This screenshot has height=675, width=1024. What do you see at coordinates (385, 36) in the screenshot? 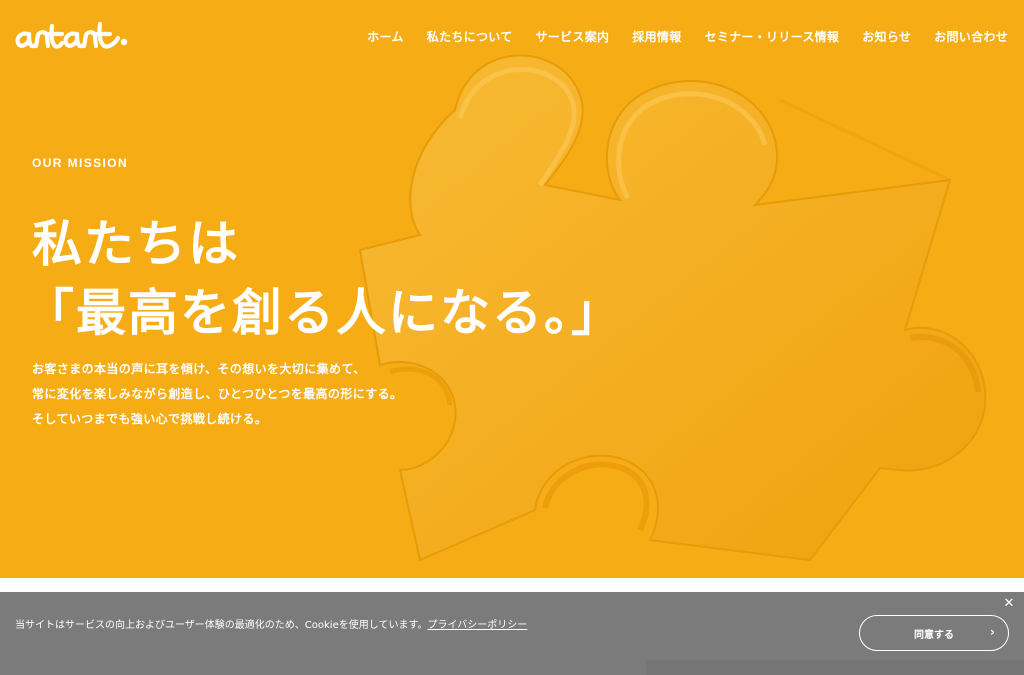
I see `nav-item-home: ホーム` at bounding box center [385, 36].